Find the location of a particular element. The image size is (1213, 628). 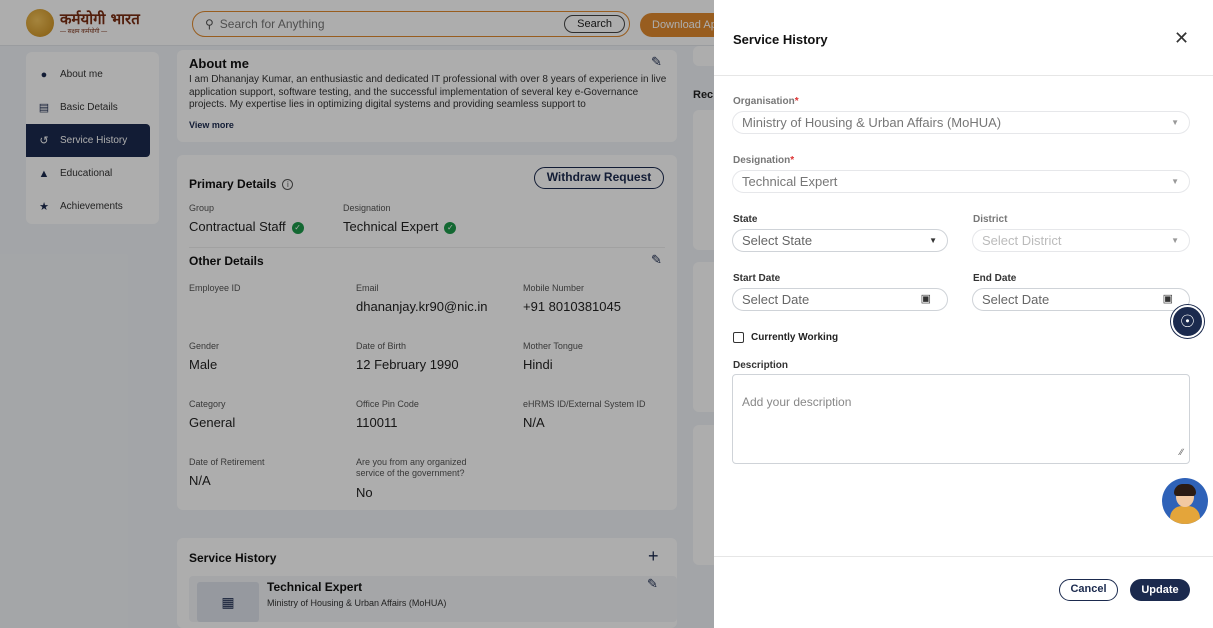

description-textarea: Add your description ∕∕ is located at coordinates (961, 419).